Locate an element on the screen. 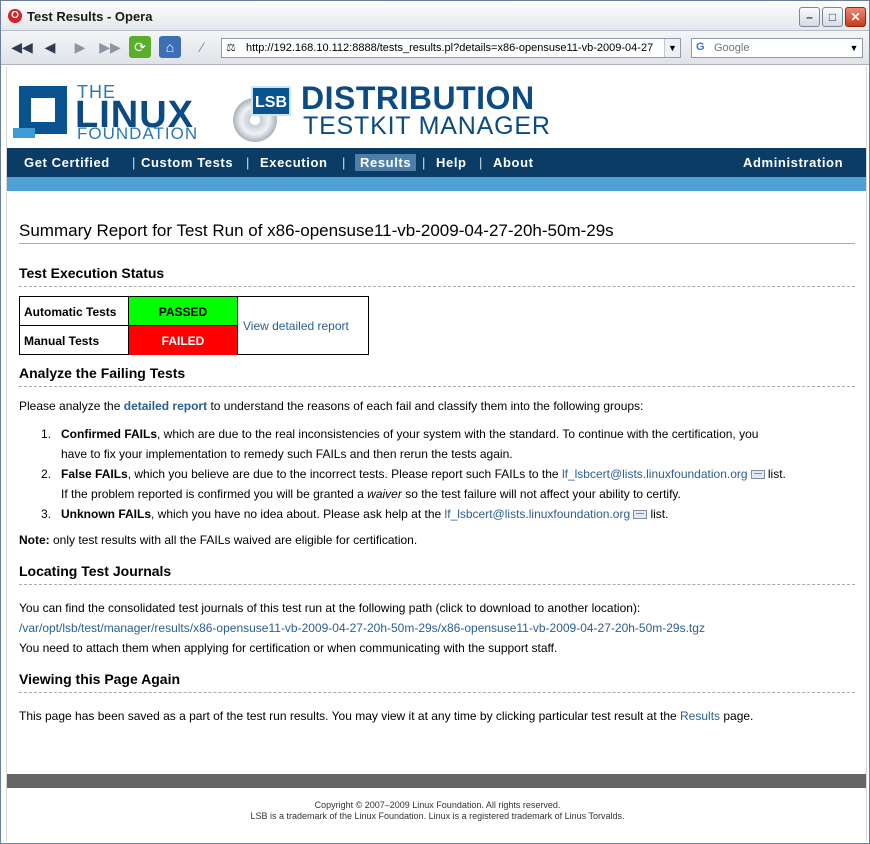 This screenshot has height=844, width=870. logo-foundation: FOUNDATION is located at coordinates (138, 133).